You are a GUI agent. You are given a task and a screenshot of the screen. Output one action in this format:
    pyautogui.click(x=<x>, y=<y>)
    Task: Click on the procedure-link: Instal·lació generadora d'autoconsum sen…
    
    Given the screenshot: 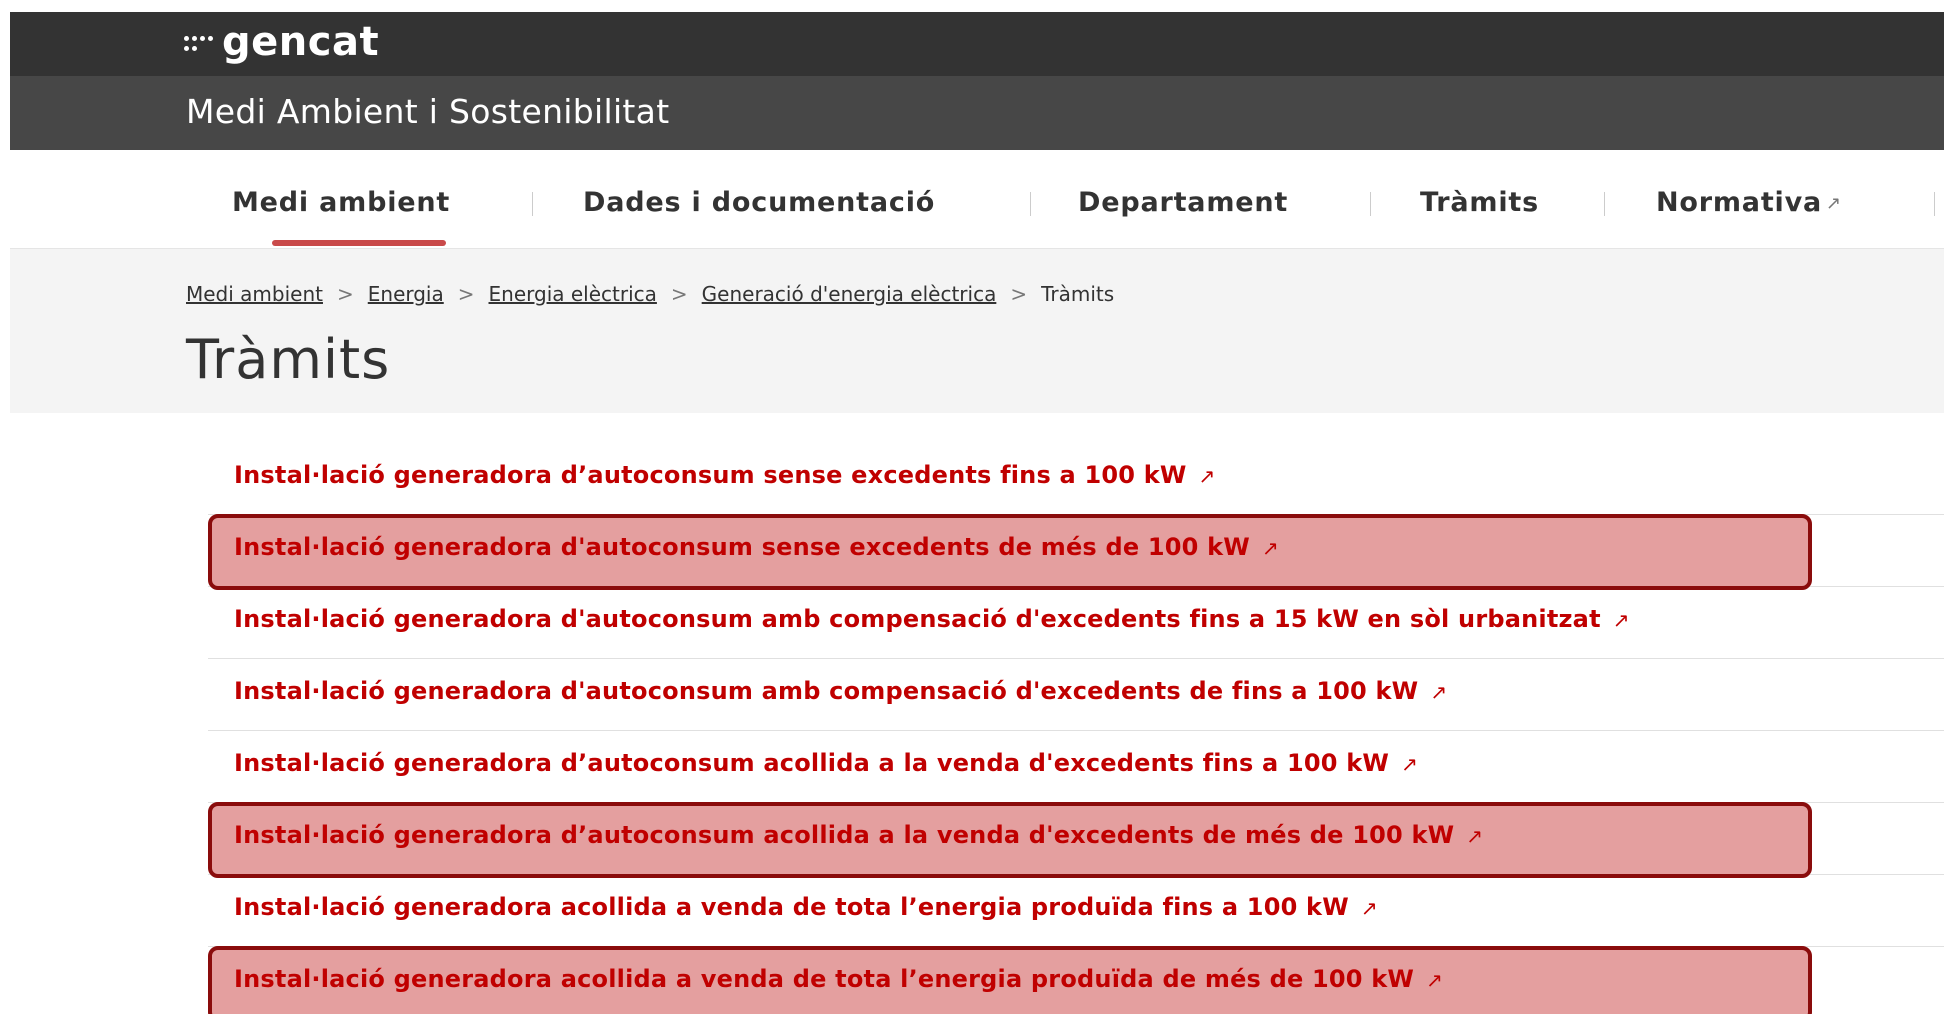 What is the action you would take?
    pyautogui.click(x=756, y=547)
    